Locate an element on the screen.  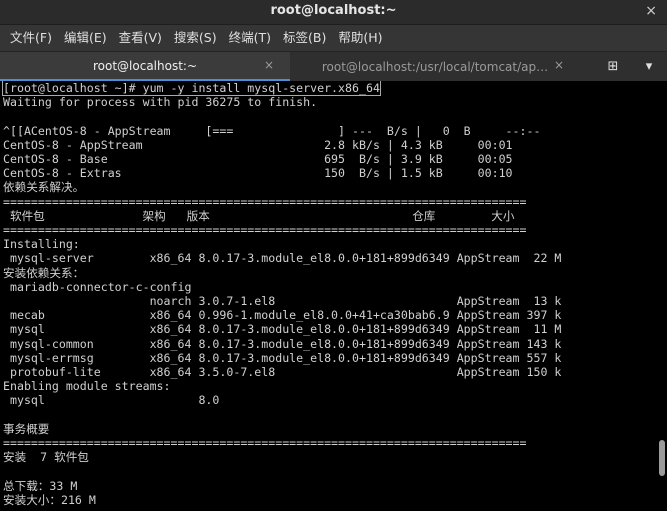
terminal-line: mariadb-connector-c-config is located at coordinates (97, 286).